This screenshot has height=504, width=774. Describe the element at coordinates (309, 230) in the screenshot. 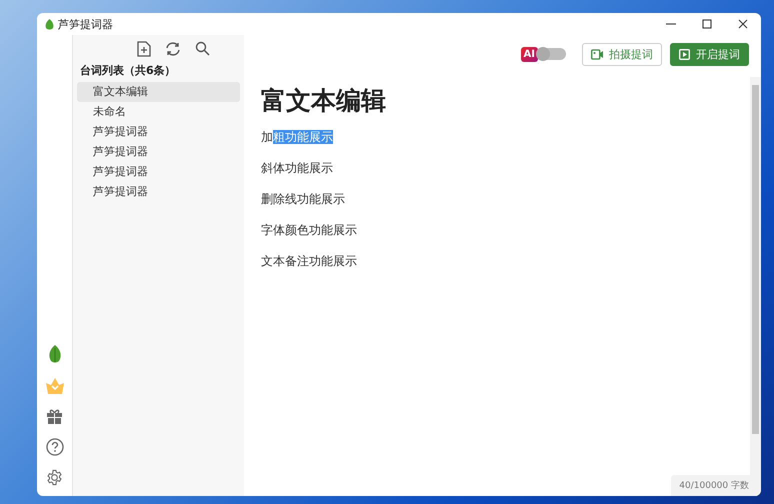

I see `paragraph: 字体颜色功能展示` at that location.